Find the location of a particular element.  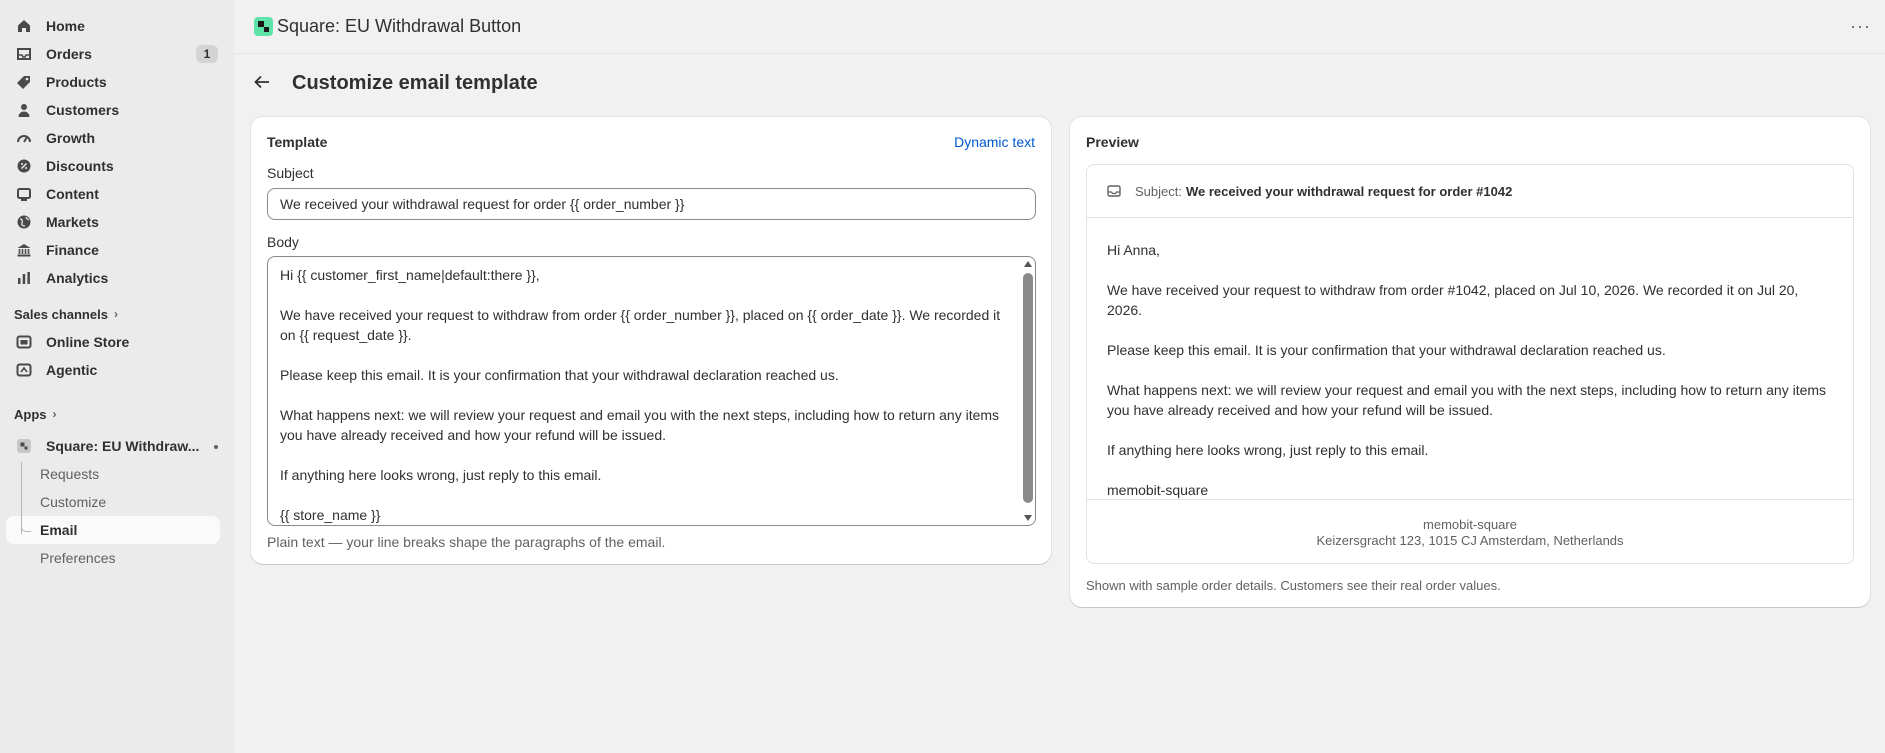

dynamic-text-link: Dynamic text is located at coordinates (994, 142).